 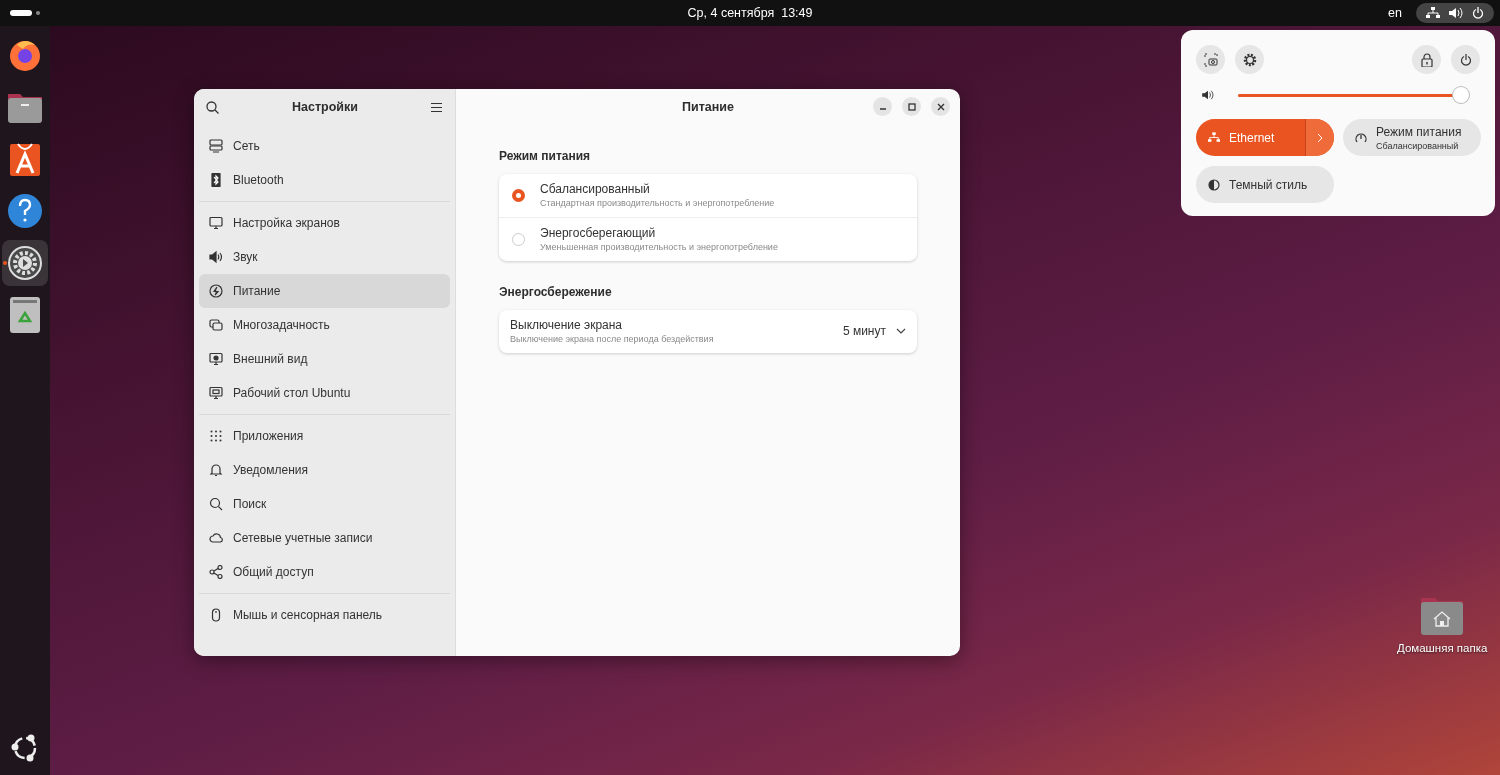 I want to click on windows-icon, so click(x=216, y=325).